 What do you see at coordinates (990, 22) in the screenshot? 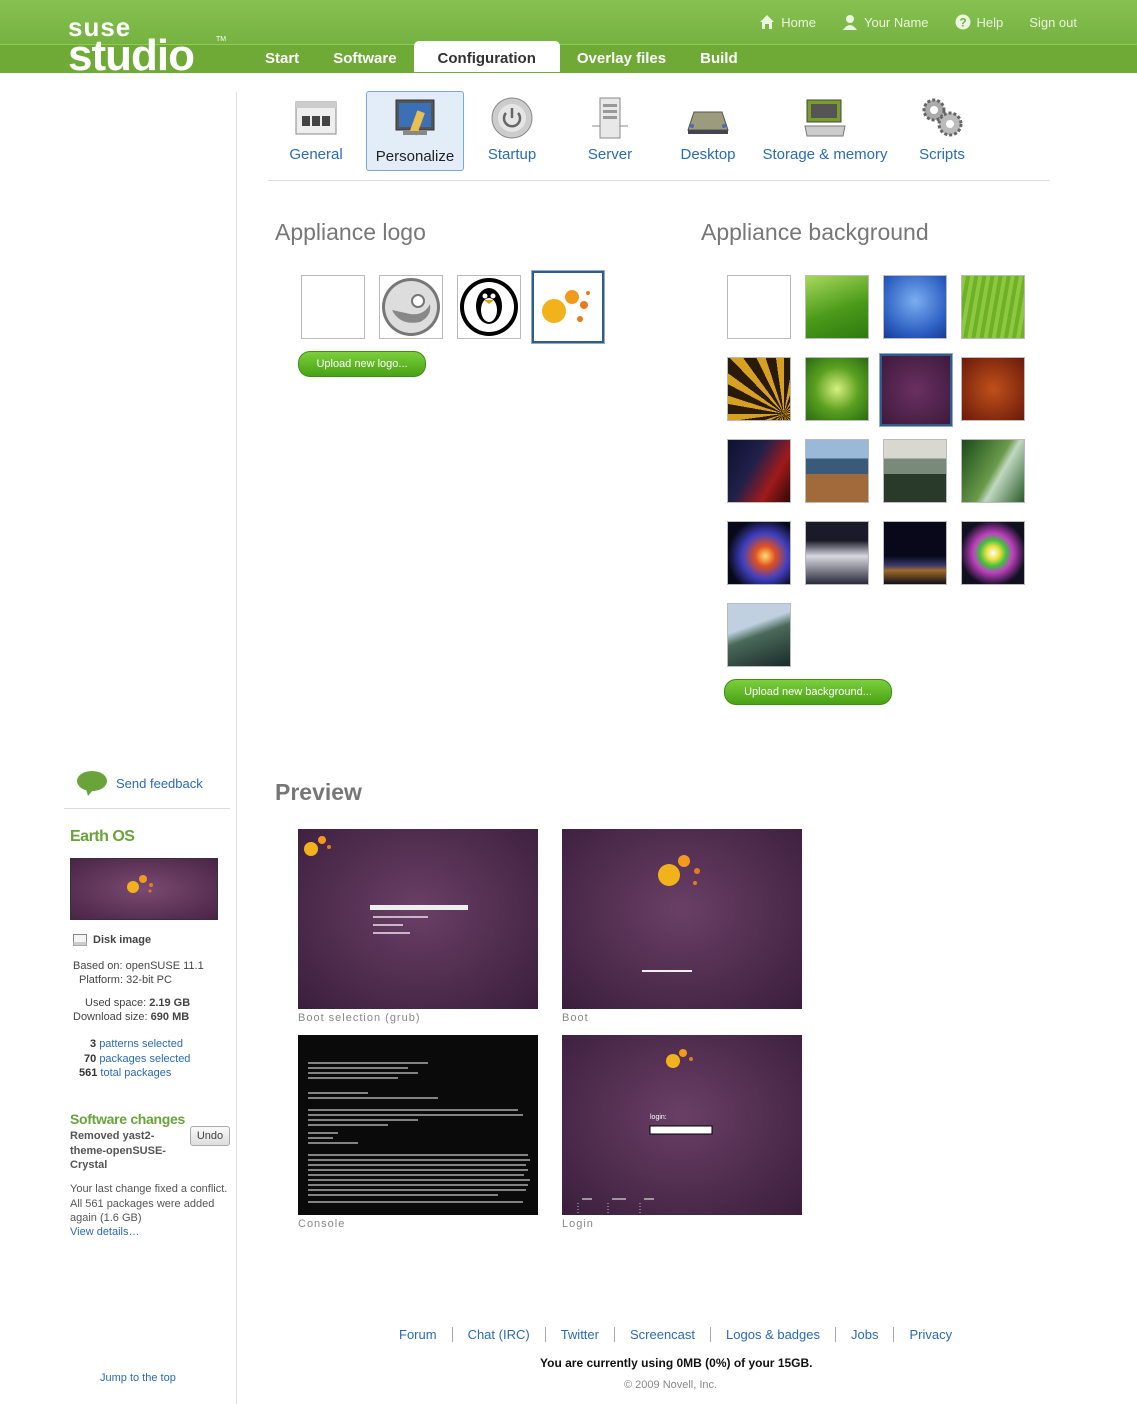
I see `help-label: Help` at bounding box center [990, 22].